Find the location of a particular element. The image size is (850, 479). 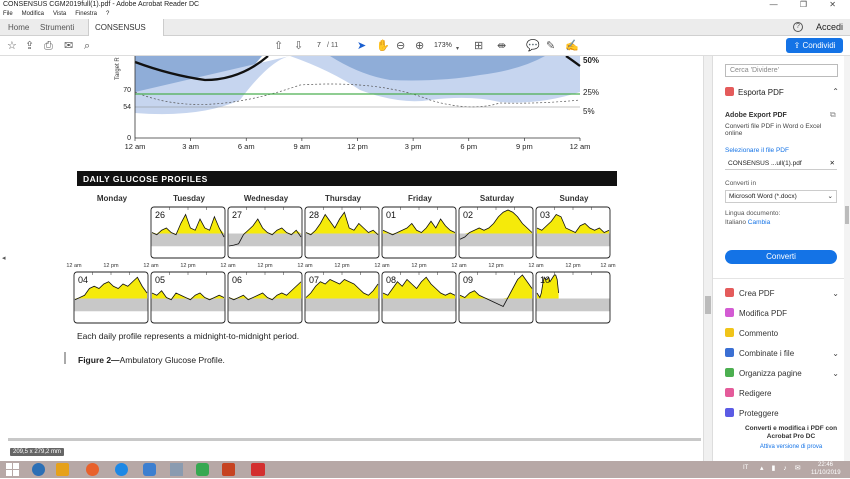

menu-window: Finestra is located at coordinates (86, 14).